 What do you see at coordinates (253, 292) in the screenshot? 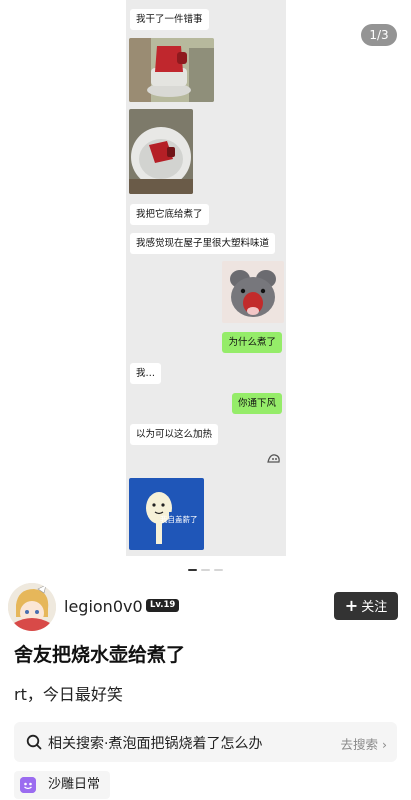
I see `hamster-sticker` at bounding box center [253, 292].